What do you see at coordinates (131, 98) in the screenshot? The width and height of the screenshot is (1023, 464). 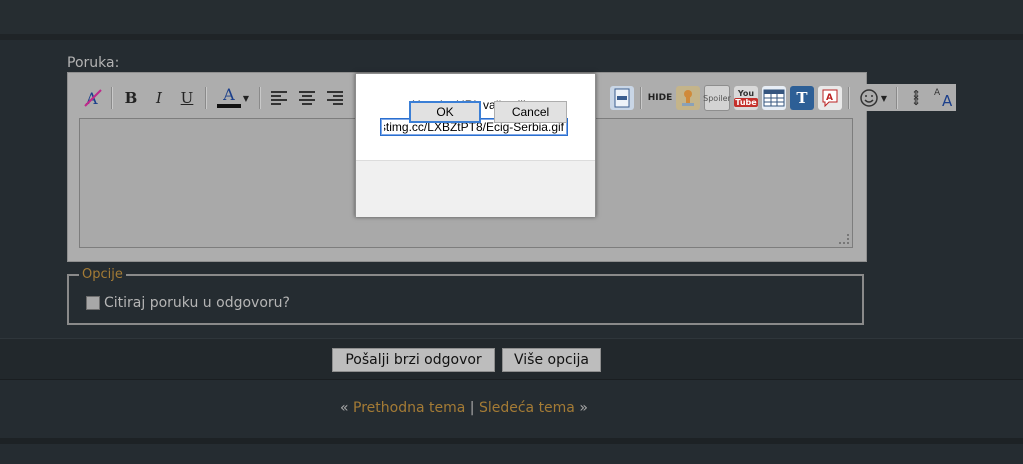 I see `bold-button: B` at bounding box center [131, 98].